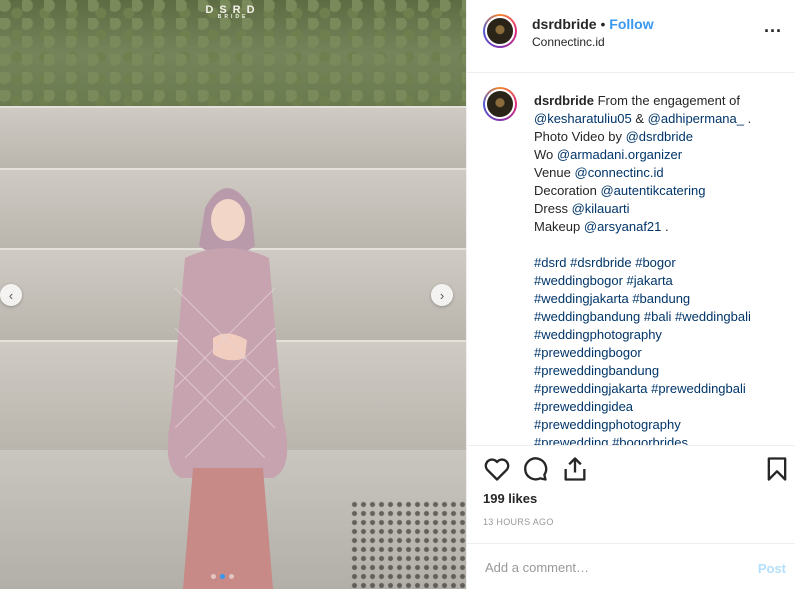 This screenshot has width=795, height=590. I want to click on caption-line: #preweddingjakarta #preweddingbali, so click(659, 389).